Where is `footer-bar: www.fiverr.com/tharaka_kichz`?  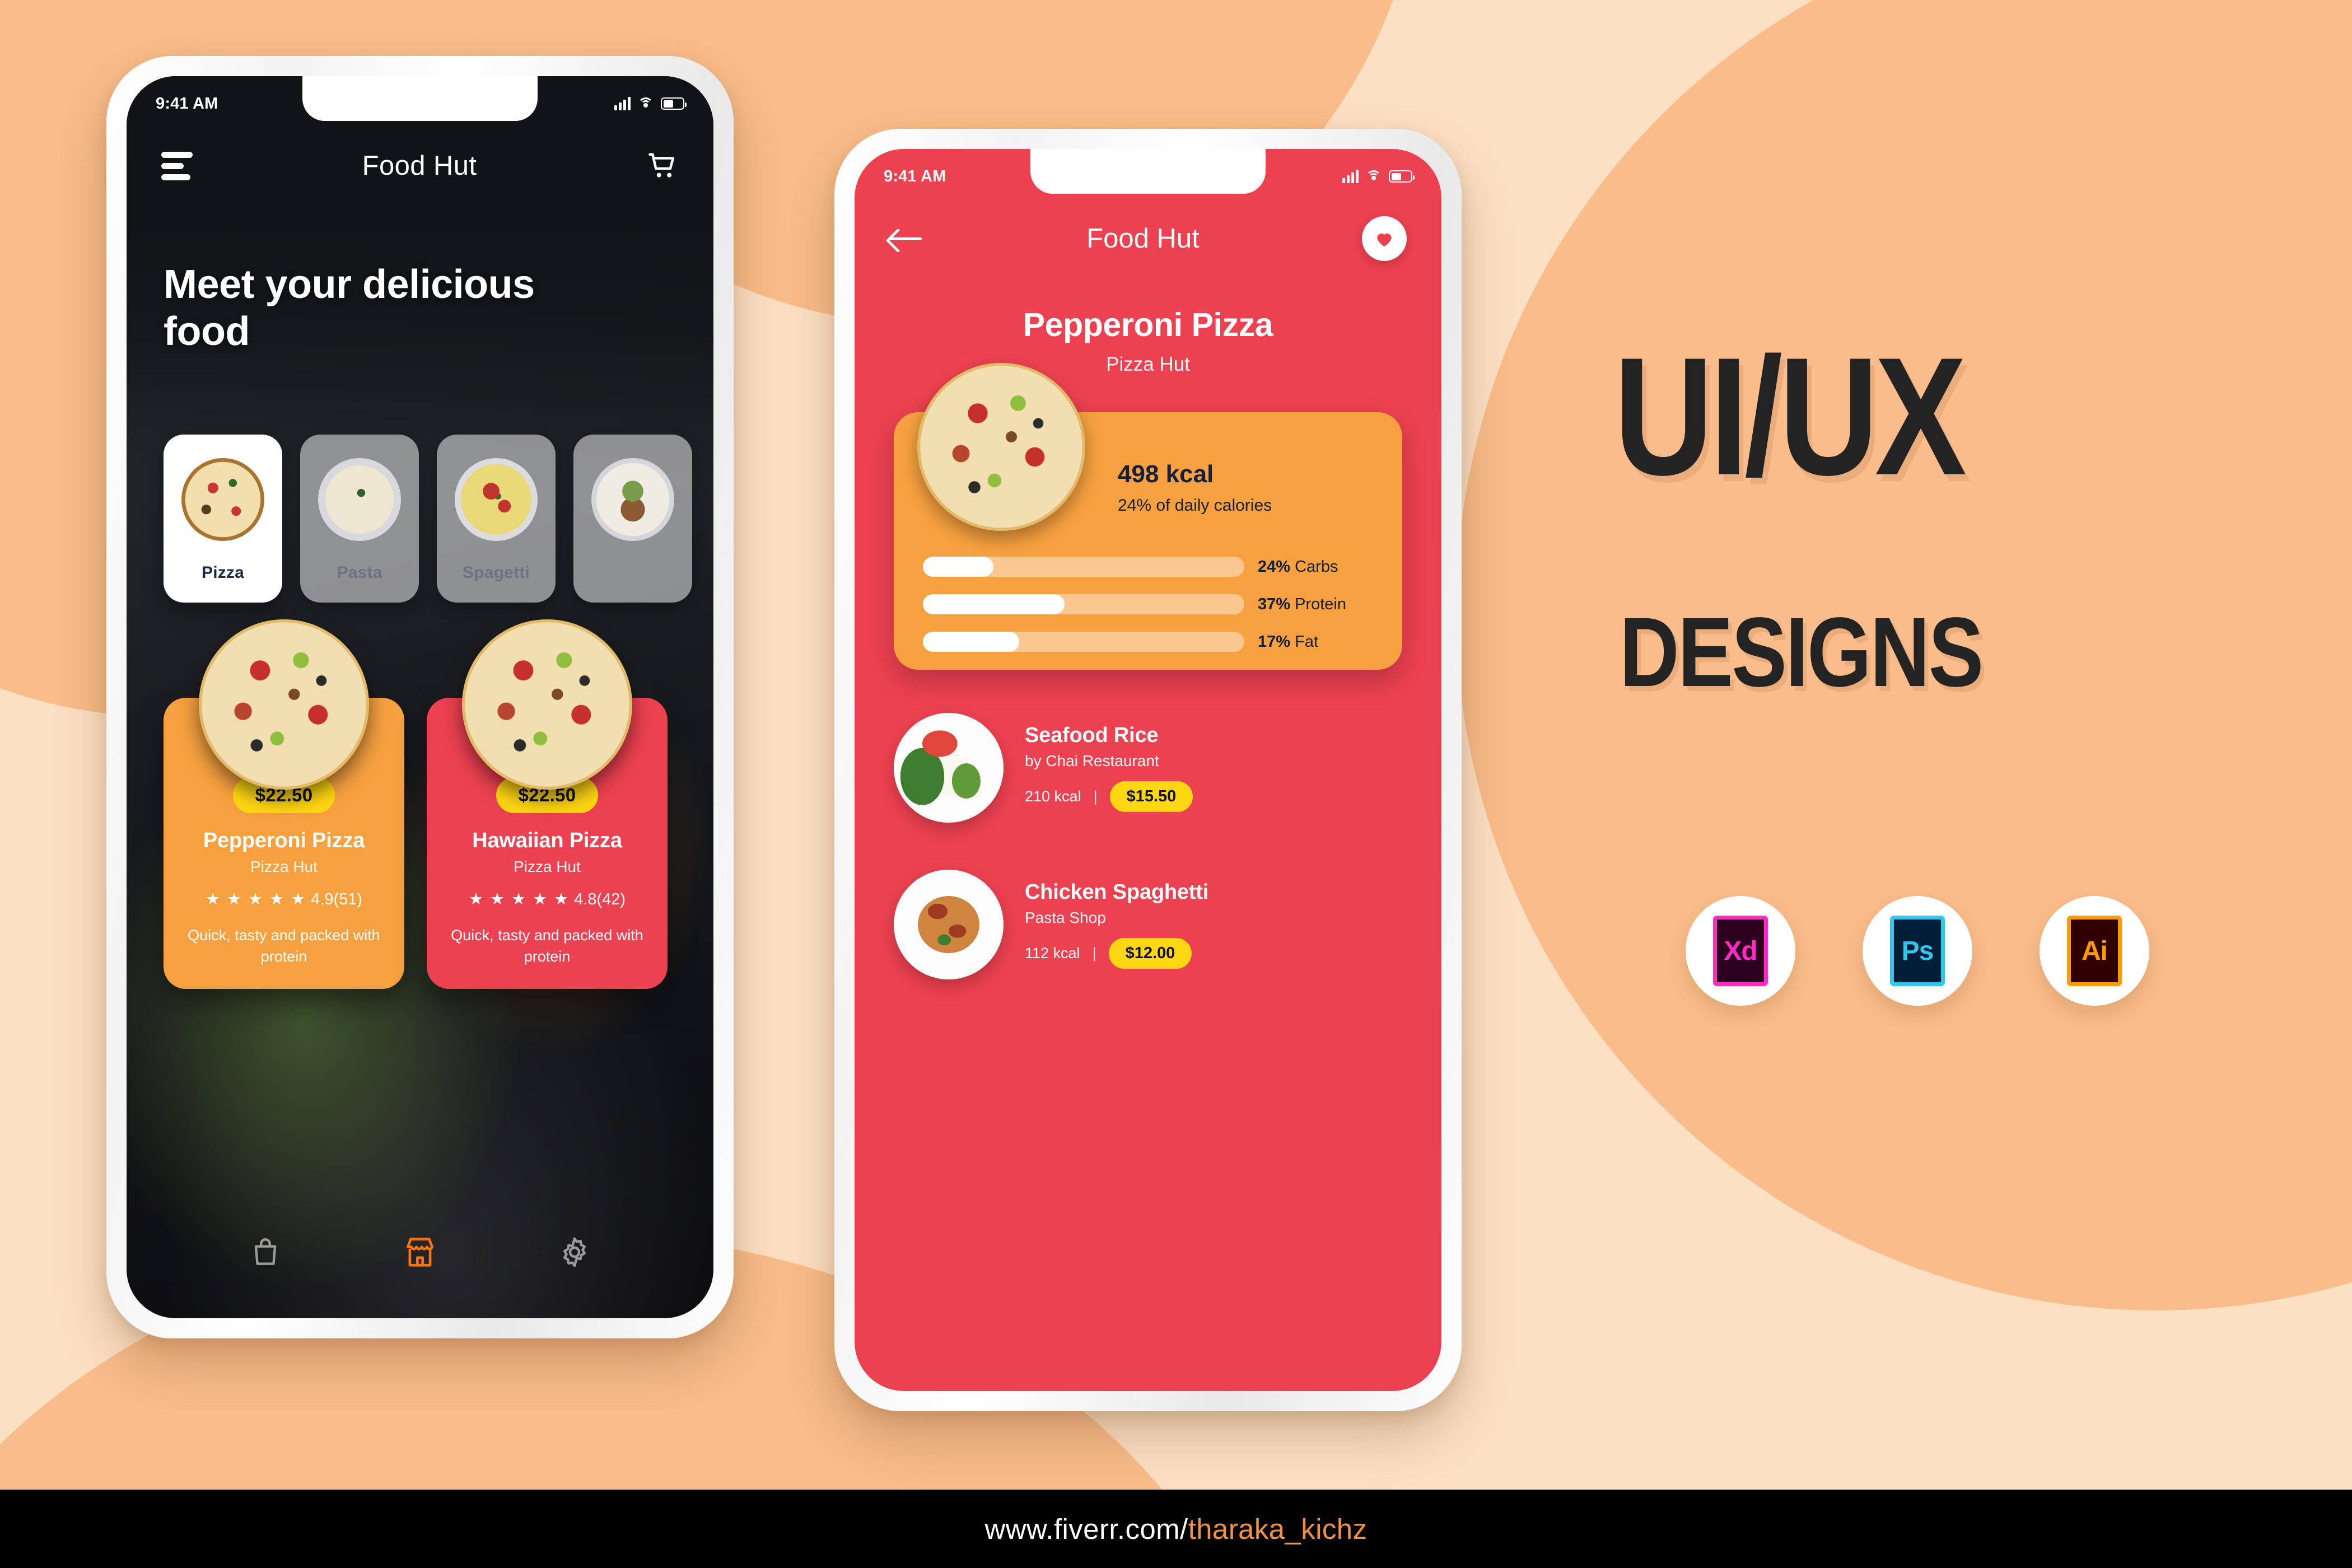
footer-bar: www.fiverr.com/tharaka_kichz is located at coordinates (1176, 1529).